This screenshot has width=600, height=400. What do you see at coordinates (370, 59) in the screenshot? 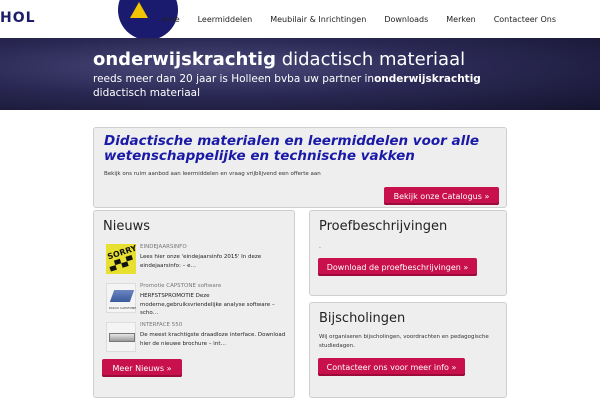
I see `hero-title-rest: didactisch materiaal` at bounding box center [370, 59].